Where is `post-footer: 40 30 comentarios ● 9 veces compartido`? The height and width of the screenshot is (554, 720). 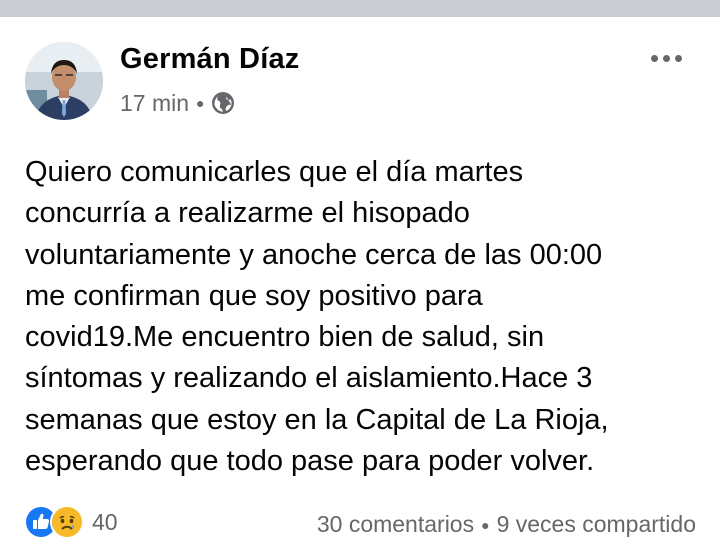
post-footer: 40 30 comentarios ● 9 veces compartido is located at coordinates (360, 524).